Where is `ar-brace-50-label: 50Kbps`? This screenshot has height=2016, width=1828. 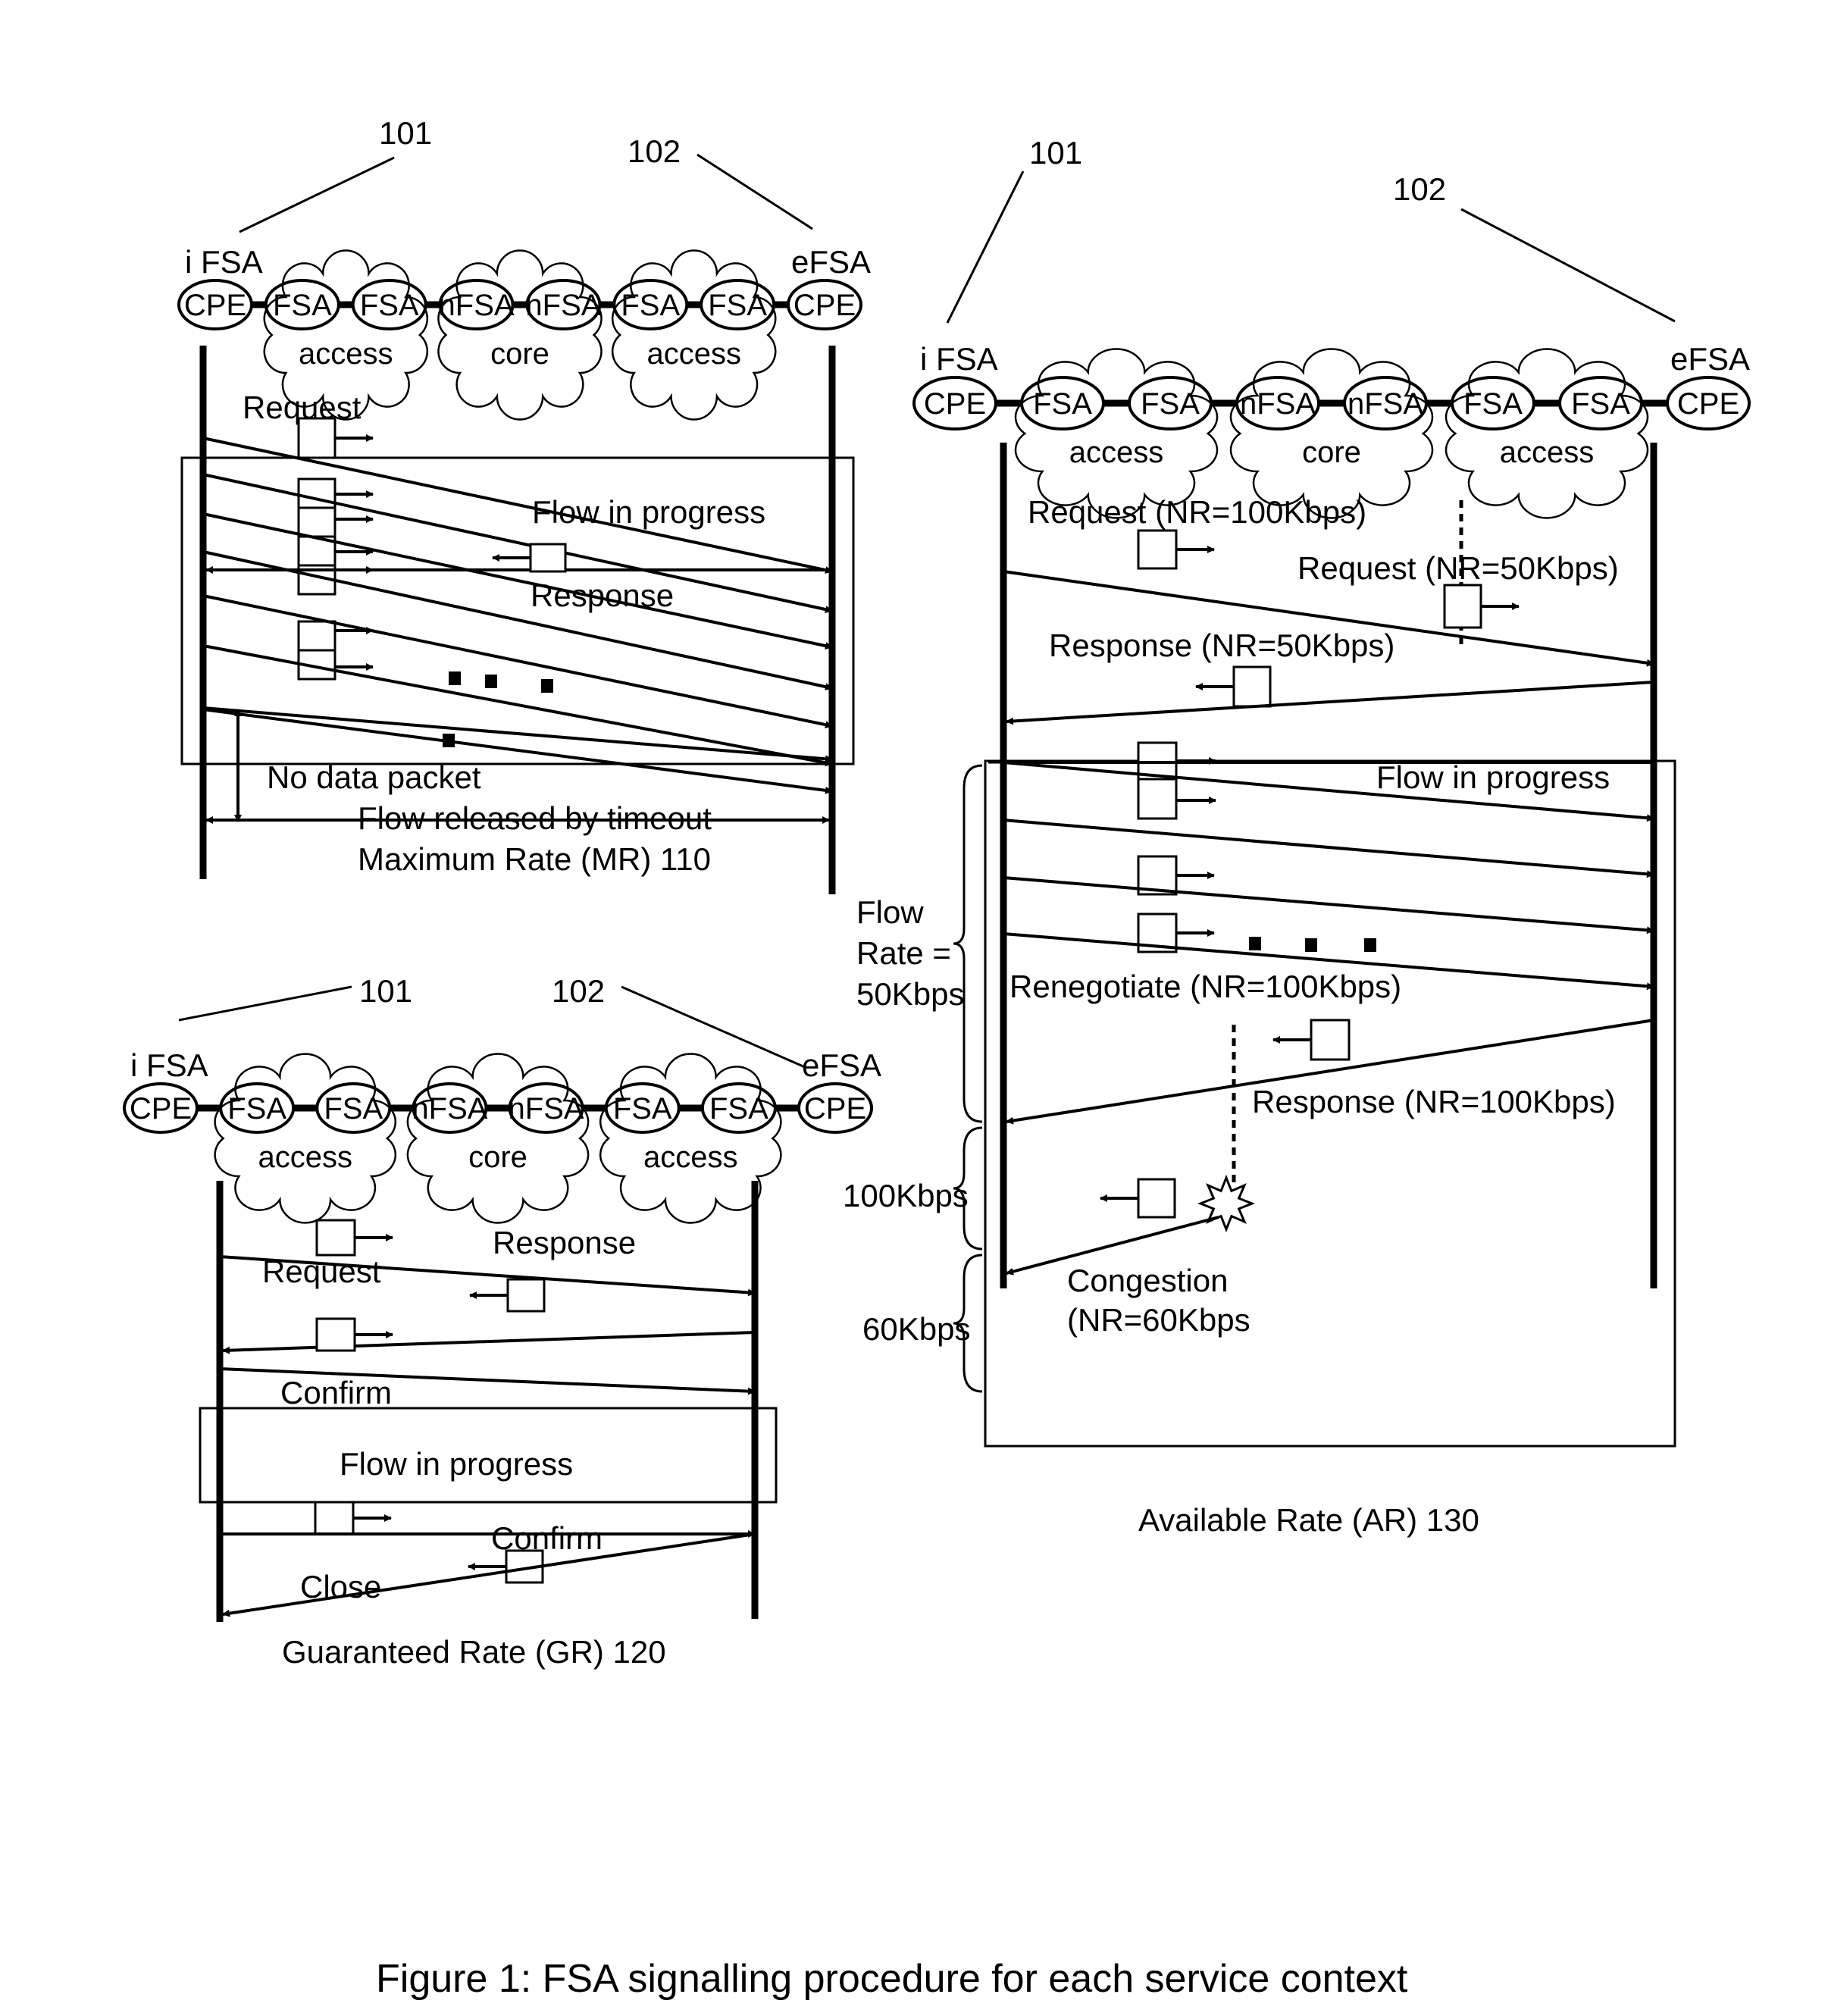 ar-brace-50-label: 50Kbps is located at coordinates (910, 994).